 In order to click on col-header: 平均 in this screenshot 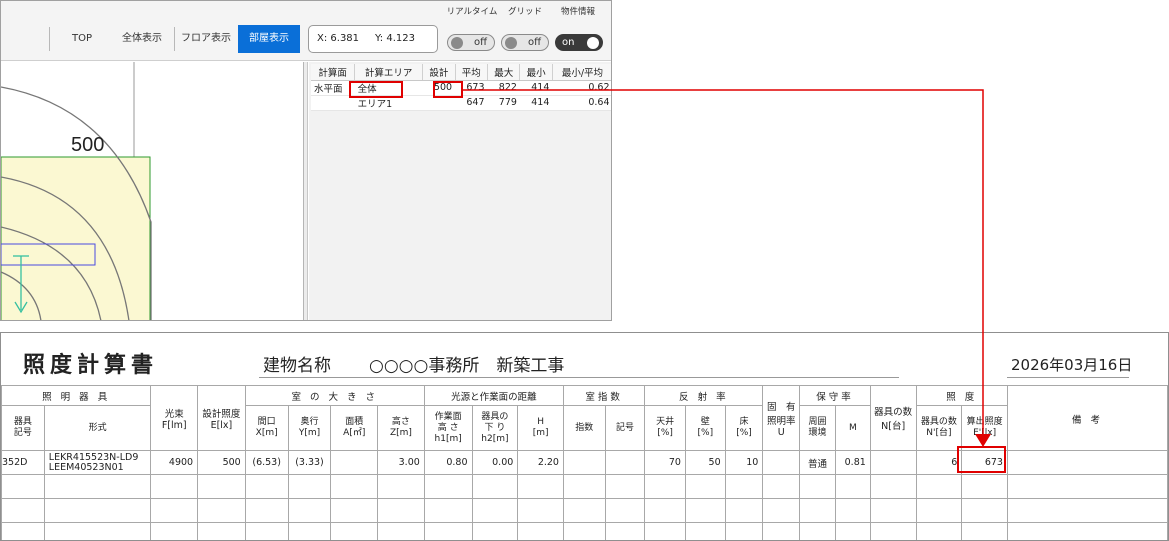, I will do `click(472, 72)`.